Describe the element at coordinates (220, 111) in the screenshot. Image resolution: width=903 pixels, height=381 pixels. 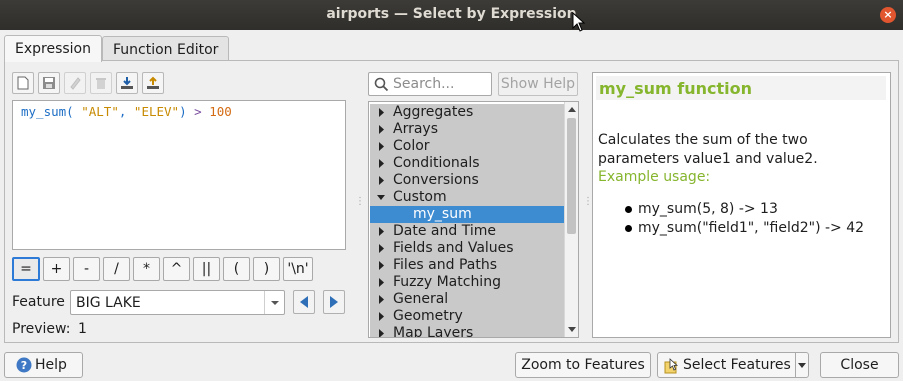
I see `expr-number: 100` at that location.